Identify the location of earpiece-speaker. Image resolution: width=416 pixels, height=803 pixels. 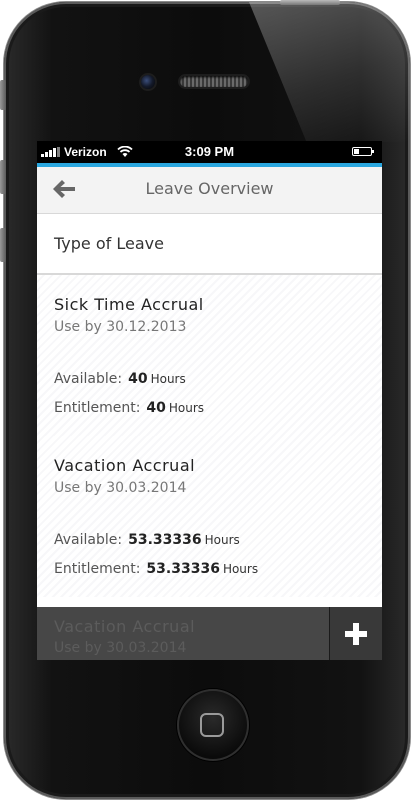
(214, 81).